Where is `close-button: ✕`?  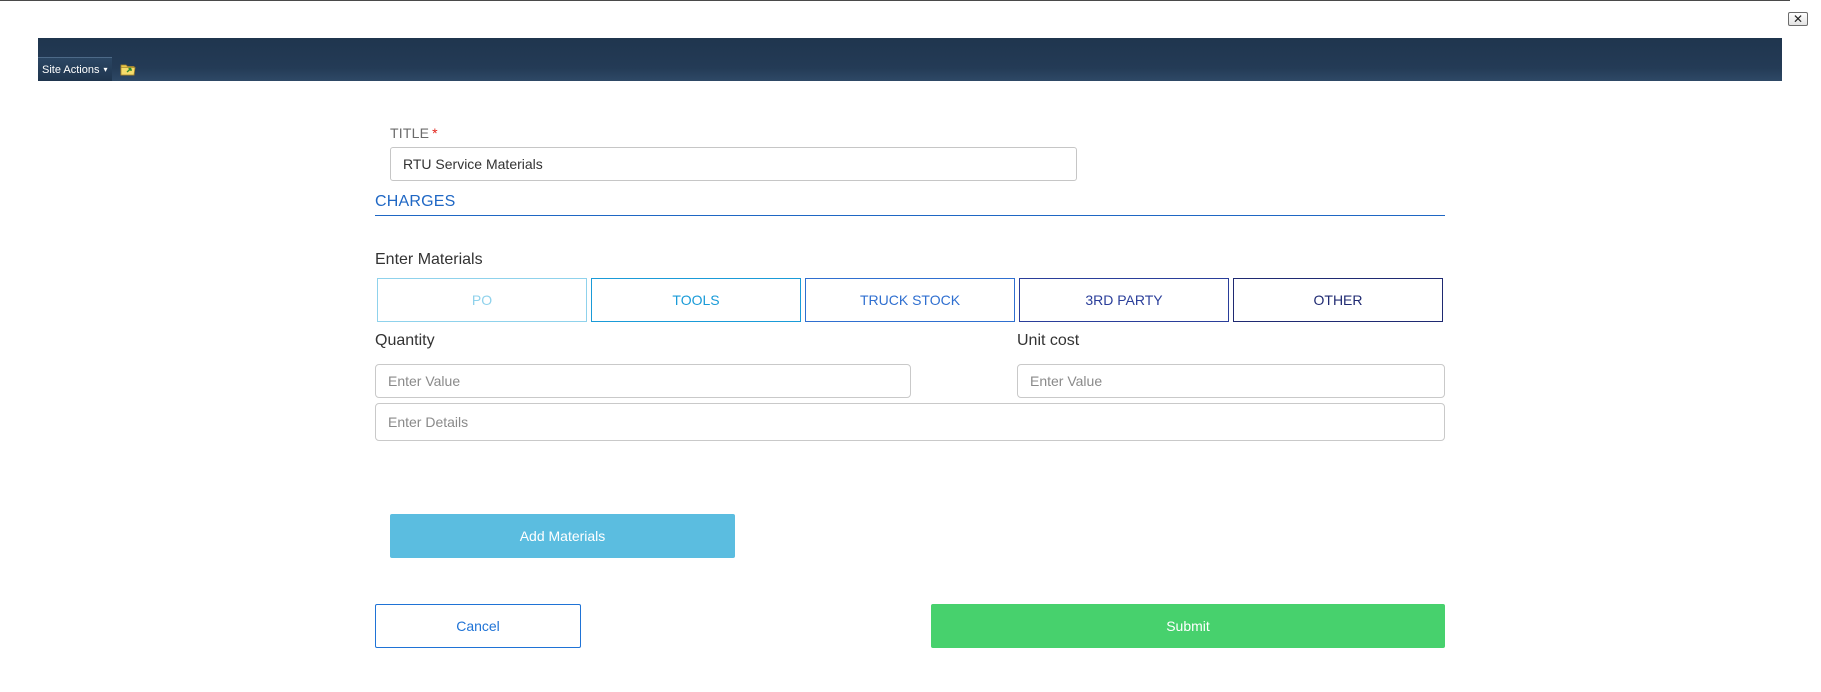
close-button: ✕ is located at coordinates (1798, 19).